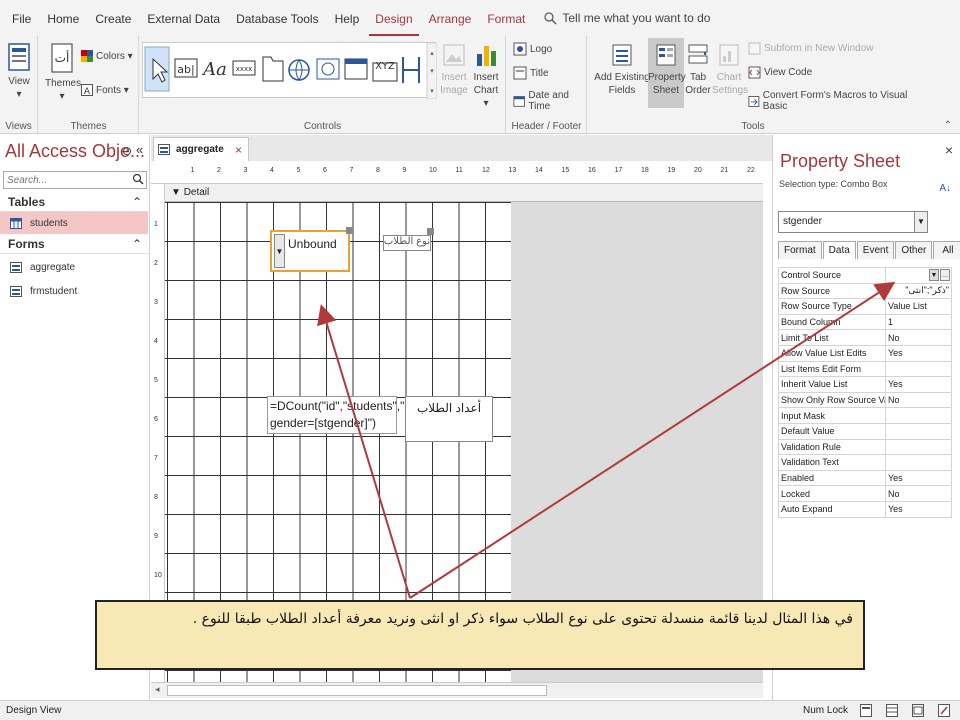 This screenshot has width=960, height=720. Describe the element at coordinates (411, 70) in the screenshot. I see `page-break-icon` at that location.